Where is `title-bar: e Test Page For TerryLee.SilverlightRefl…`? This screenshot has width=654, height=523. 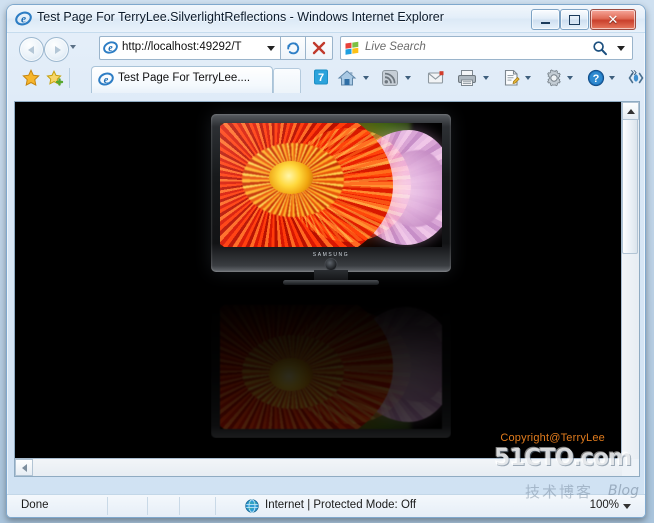 title-bar: e Test Page For TerryLee.SilverlightRefl… is located at coordinates (326, 19).